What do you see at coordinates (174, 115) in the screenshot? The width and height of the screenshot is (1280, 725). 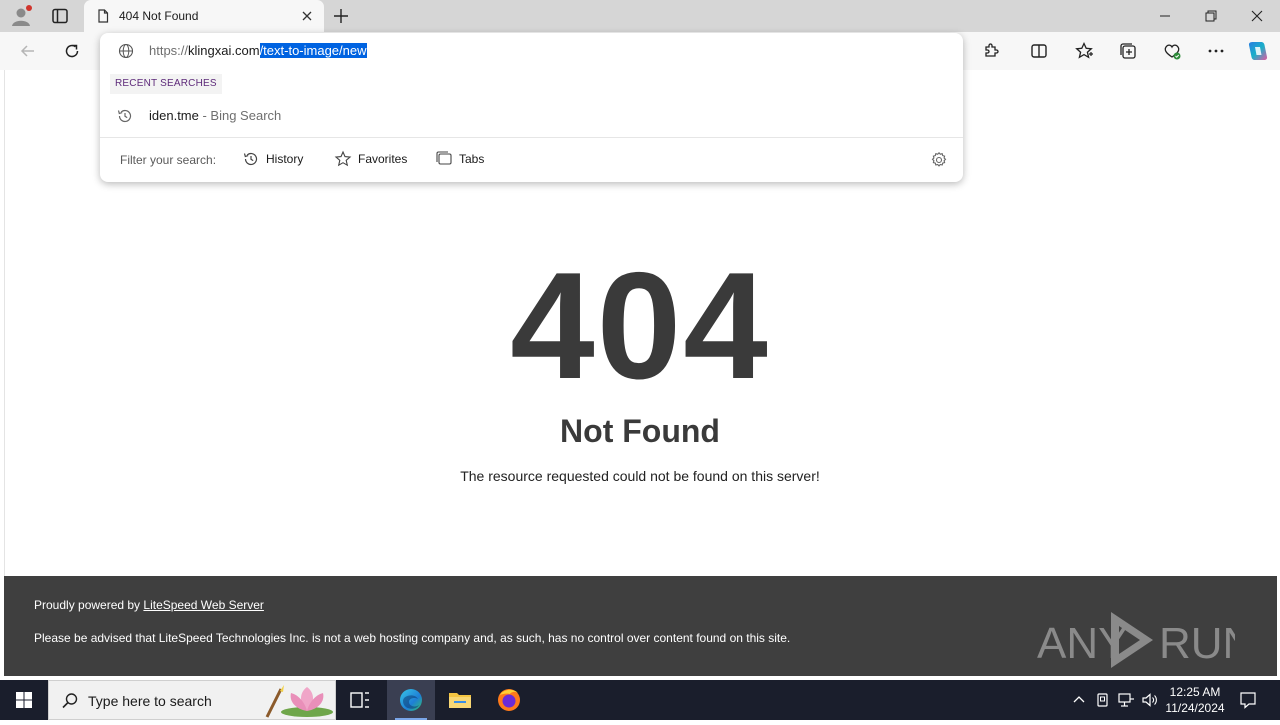 I see `suggestion-query: iden.tme` at bounding box center [174, 115].